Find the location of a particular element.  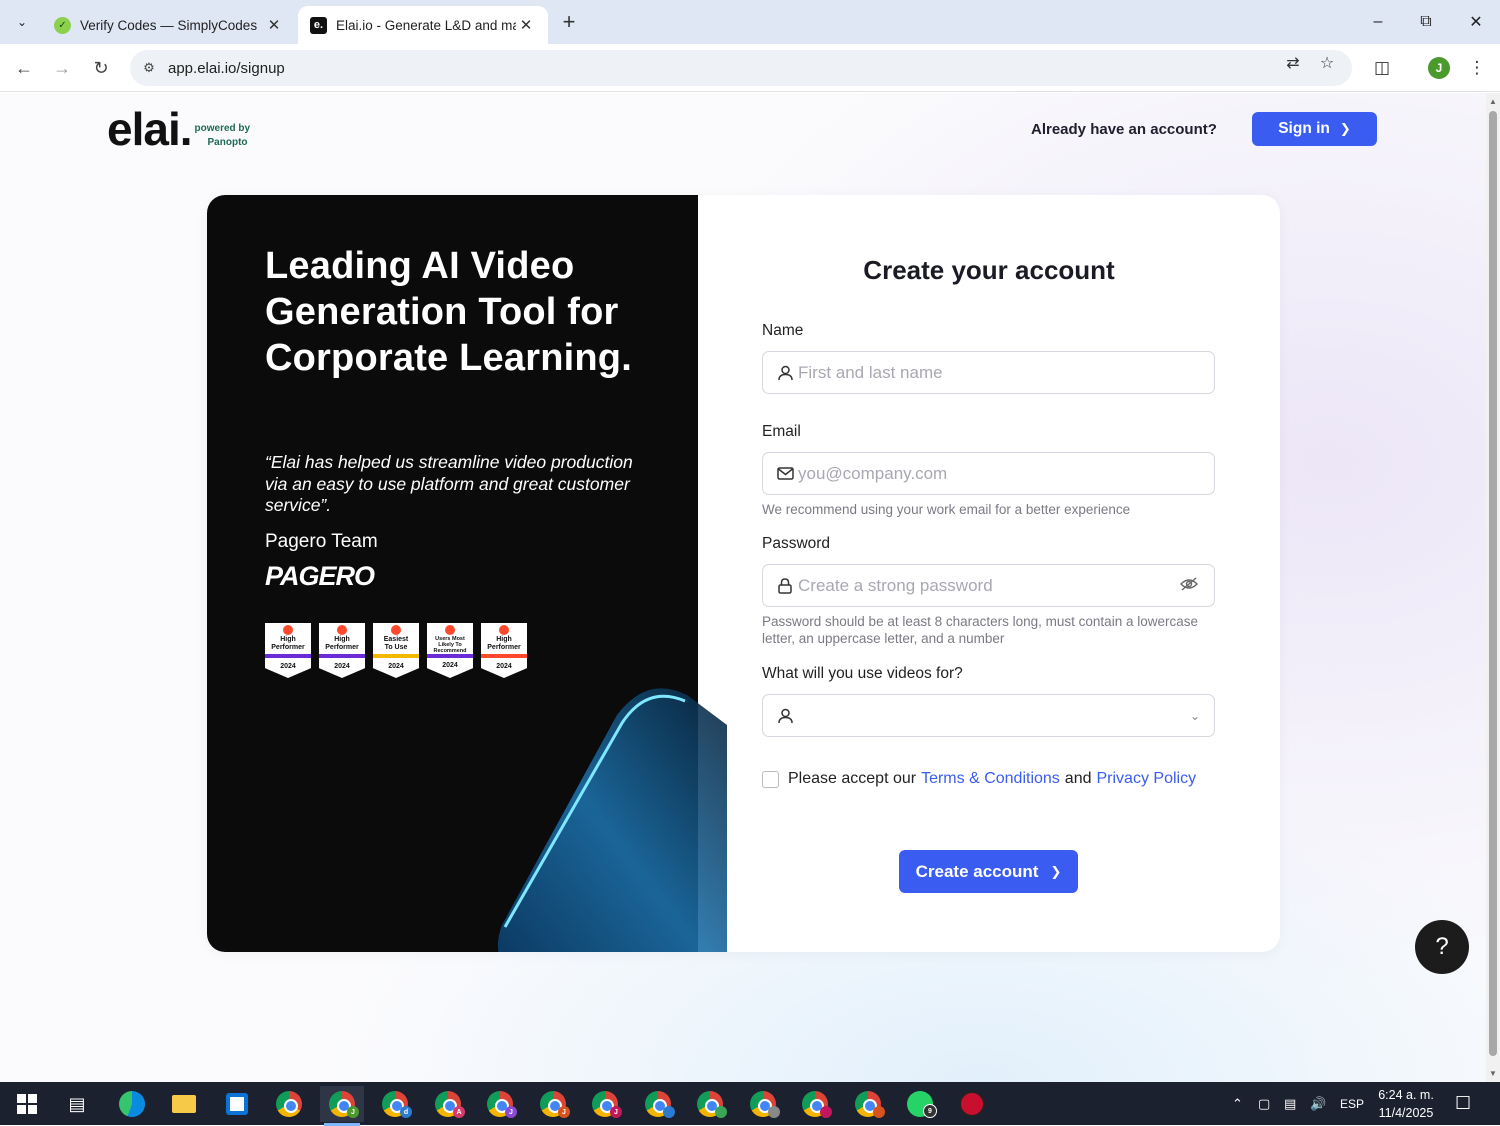

scroll-down-icon: ▼ is located at coordinates (1493, 1073).